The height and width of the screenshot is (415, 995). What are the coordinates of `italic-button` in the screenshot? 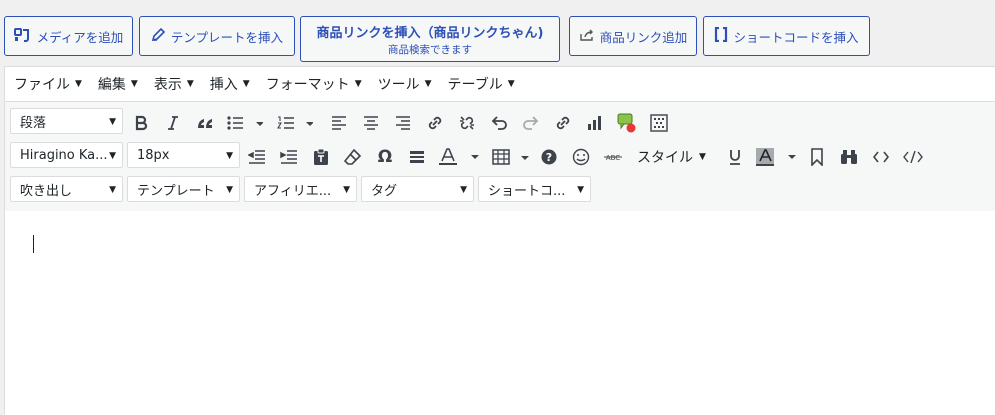 It's located at (173, 123).